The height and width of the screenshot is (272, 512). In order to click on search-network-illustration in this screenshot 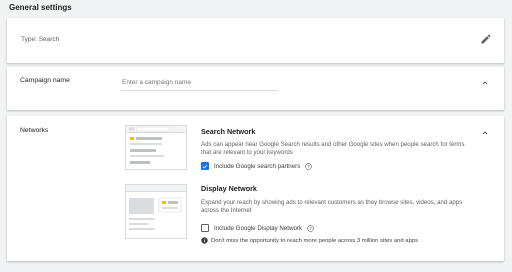, I will do `click(156, 147)`.